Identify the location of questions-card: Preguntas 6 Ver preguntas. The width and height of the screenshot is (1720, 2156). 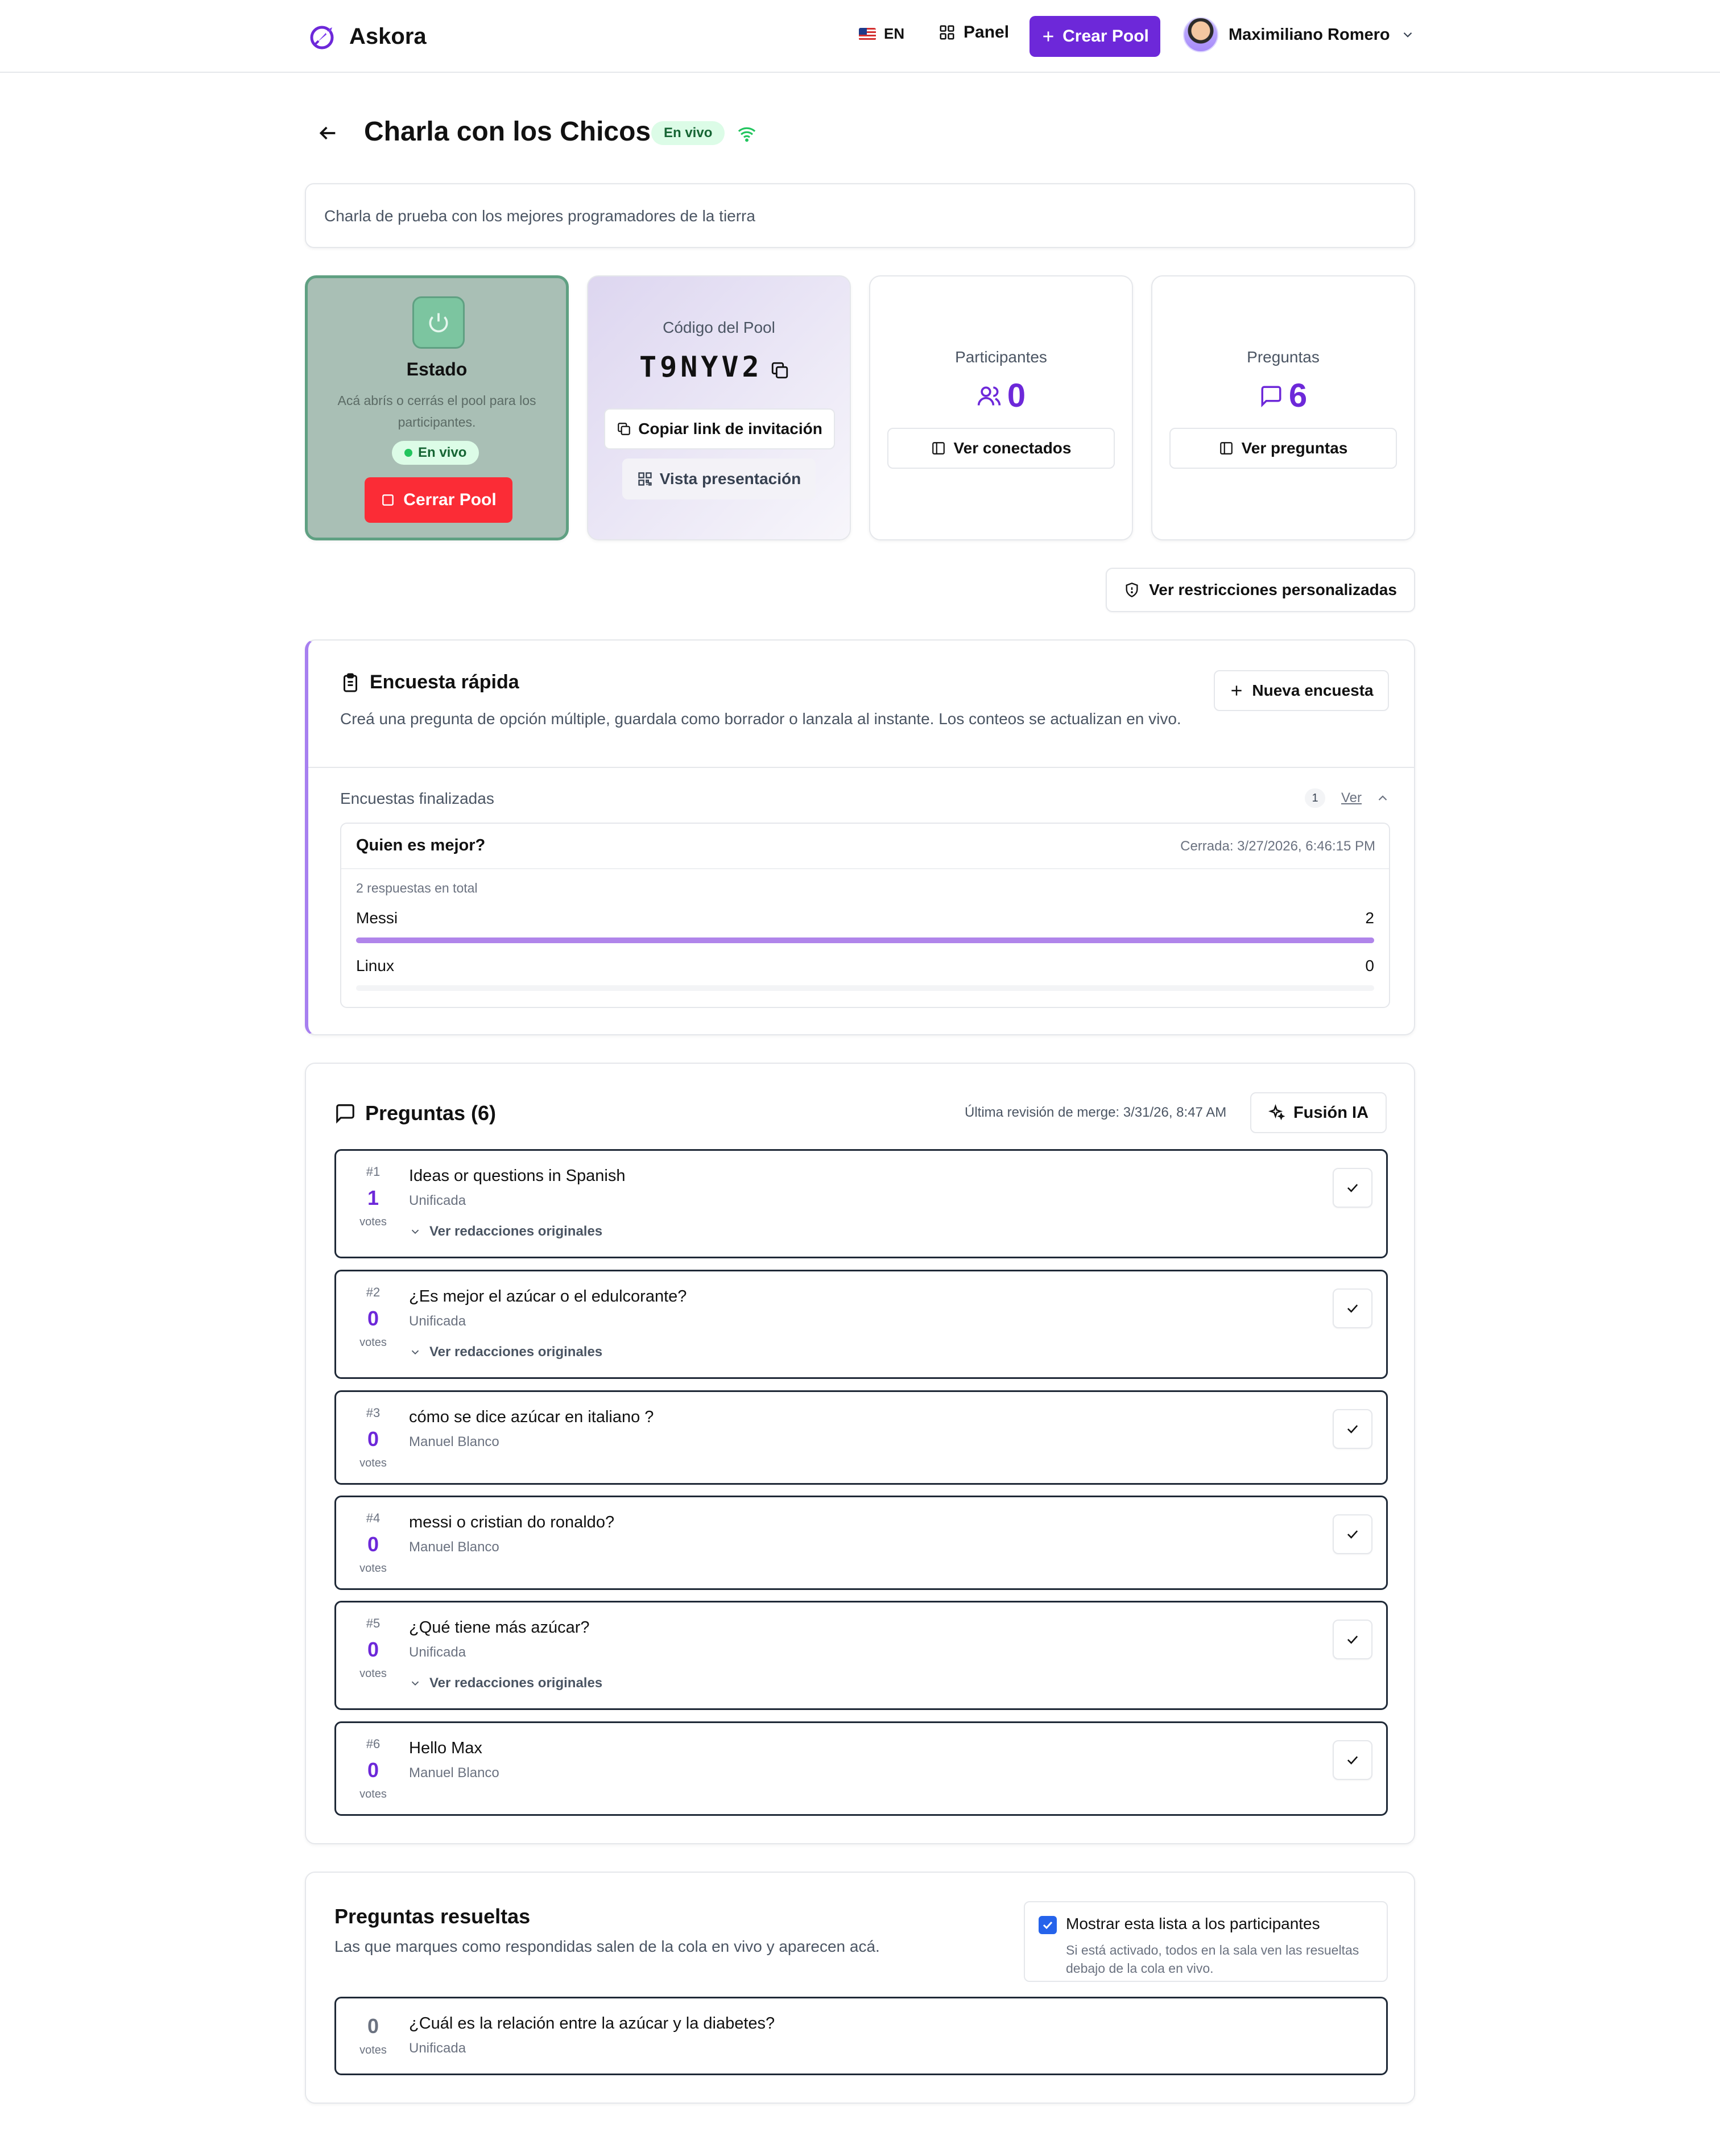
(1283, 407).